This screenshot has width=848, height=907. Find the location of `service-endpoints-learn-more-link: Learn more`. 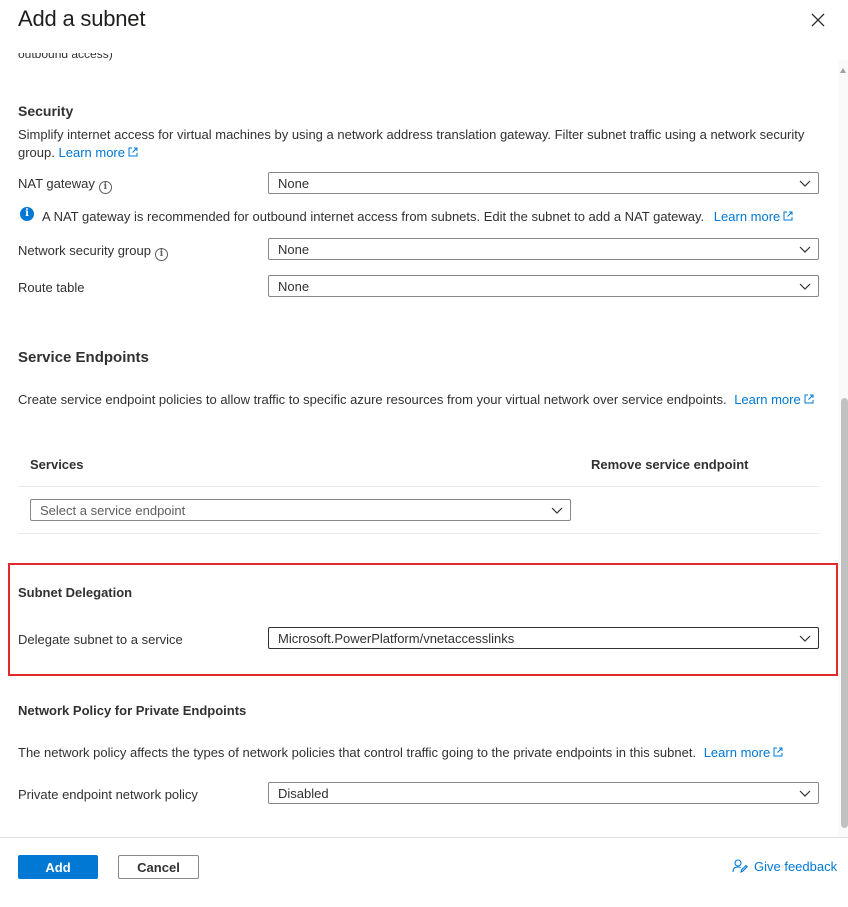

service-endpoints-learn-more-link: Learn more is located at coordinates (774, 399).